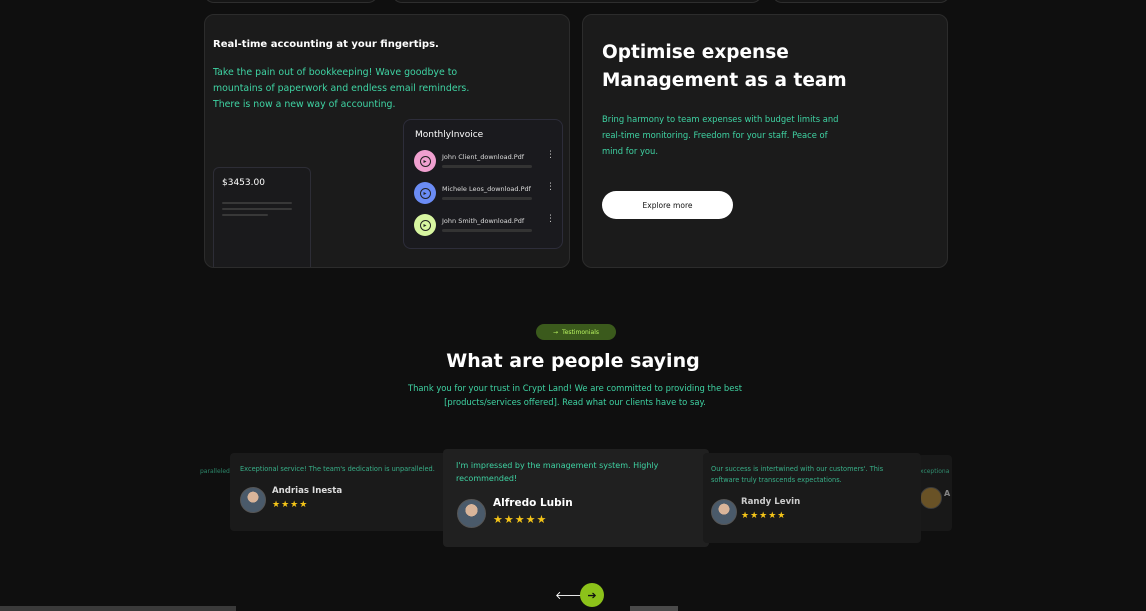 Image resolution: width=1146 pixels, height=611 pixels. I want to click on arrow-right-icon: →, so click(556, 332).